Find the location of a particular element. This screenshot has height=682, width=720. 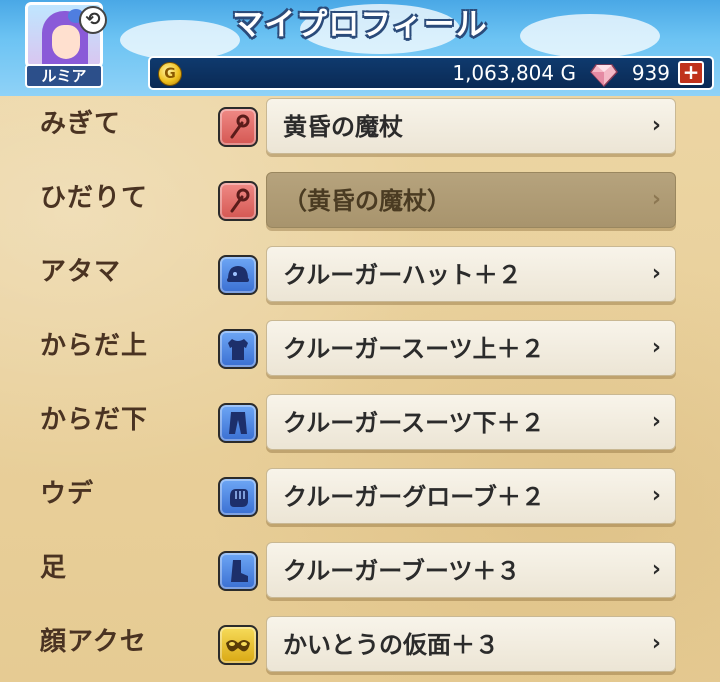

equipment-row-right-hand: みぎて 黄昏の魔杖 › is located at coordinates (360, 128).